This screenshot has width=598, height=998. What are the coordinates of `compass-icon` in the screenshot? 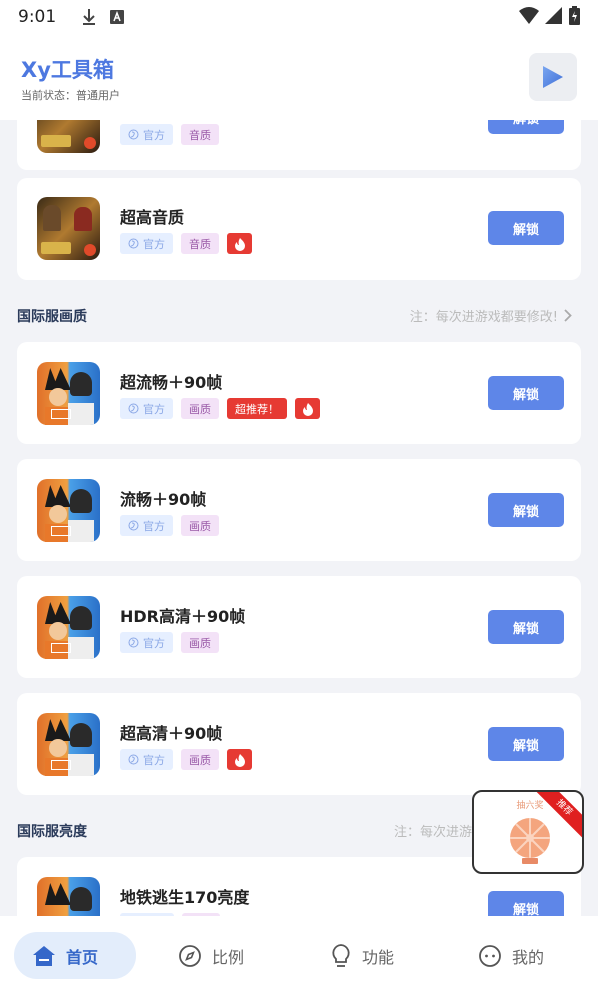 It's located at (190, 955).